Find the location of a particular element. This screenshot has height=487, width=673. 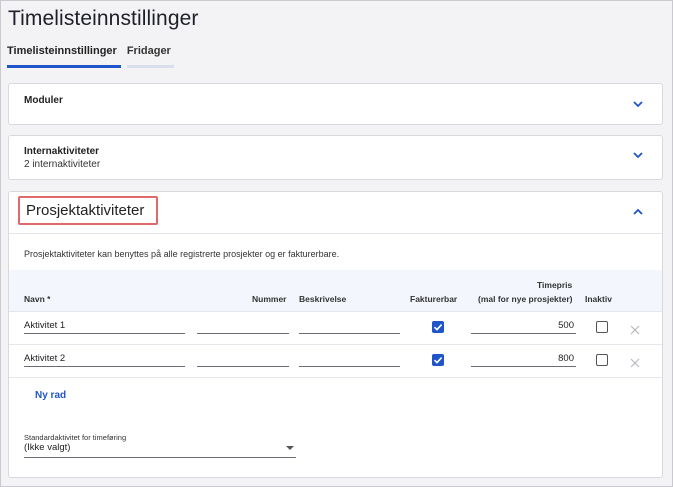

timepris-input: 800 is located at coordinates (523, 360).